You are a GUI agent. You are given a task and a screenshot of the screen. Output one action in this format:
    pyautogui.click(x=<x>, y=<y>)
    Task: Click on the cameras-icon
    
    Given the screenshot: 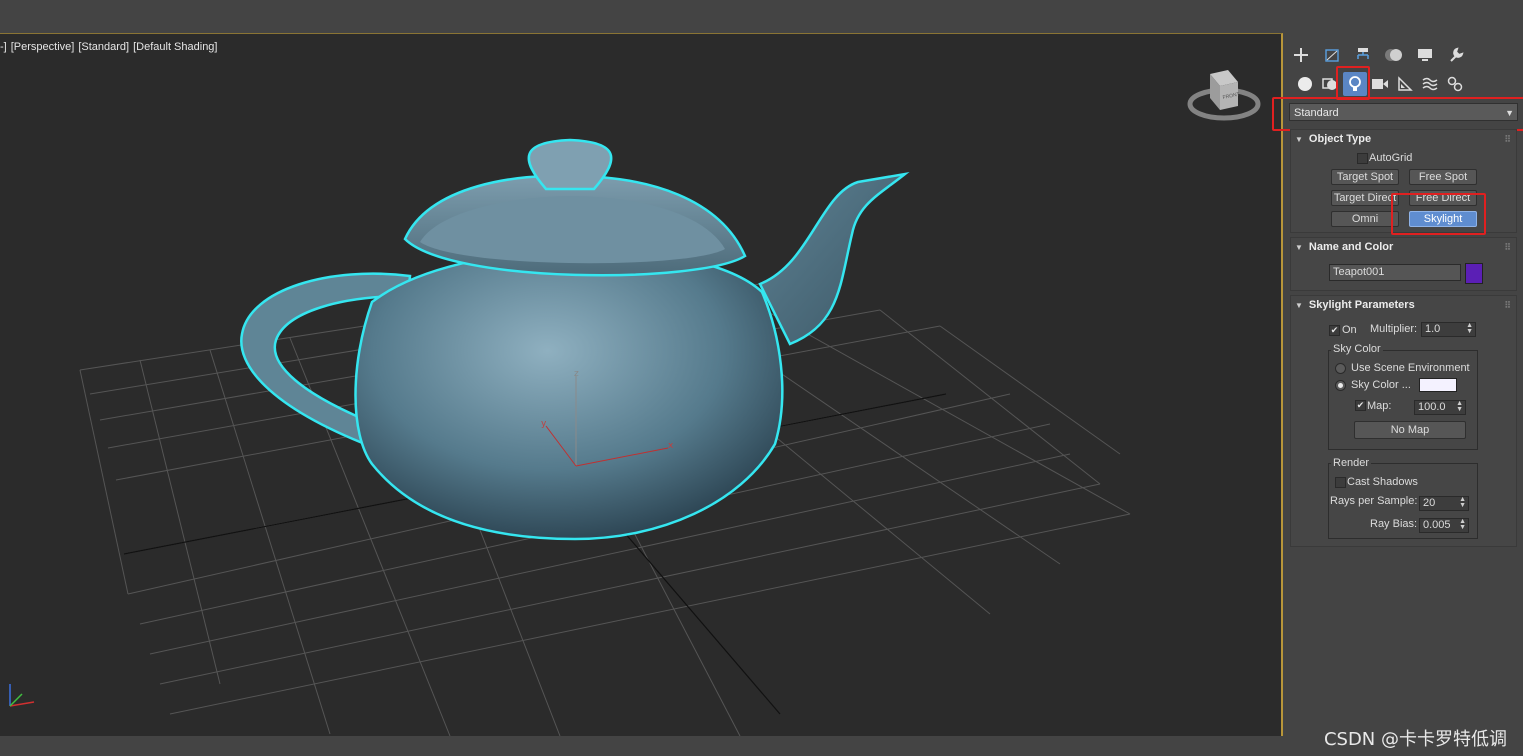 What is the action you would take?
    pyautogui.click(x=1380, y=84)
    